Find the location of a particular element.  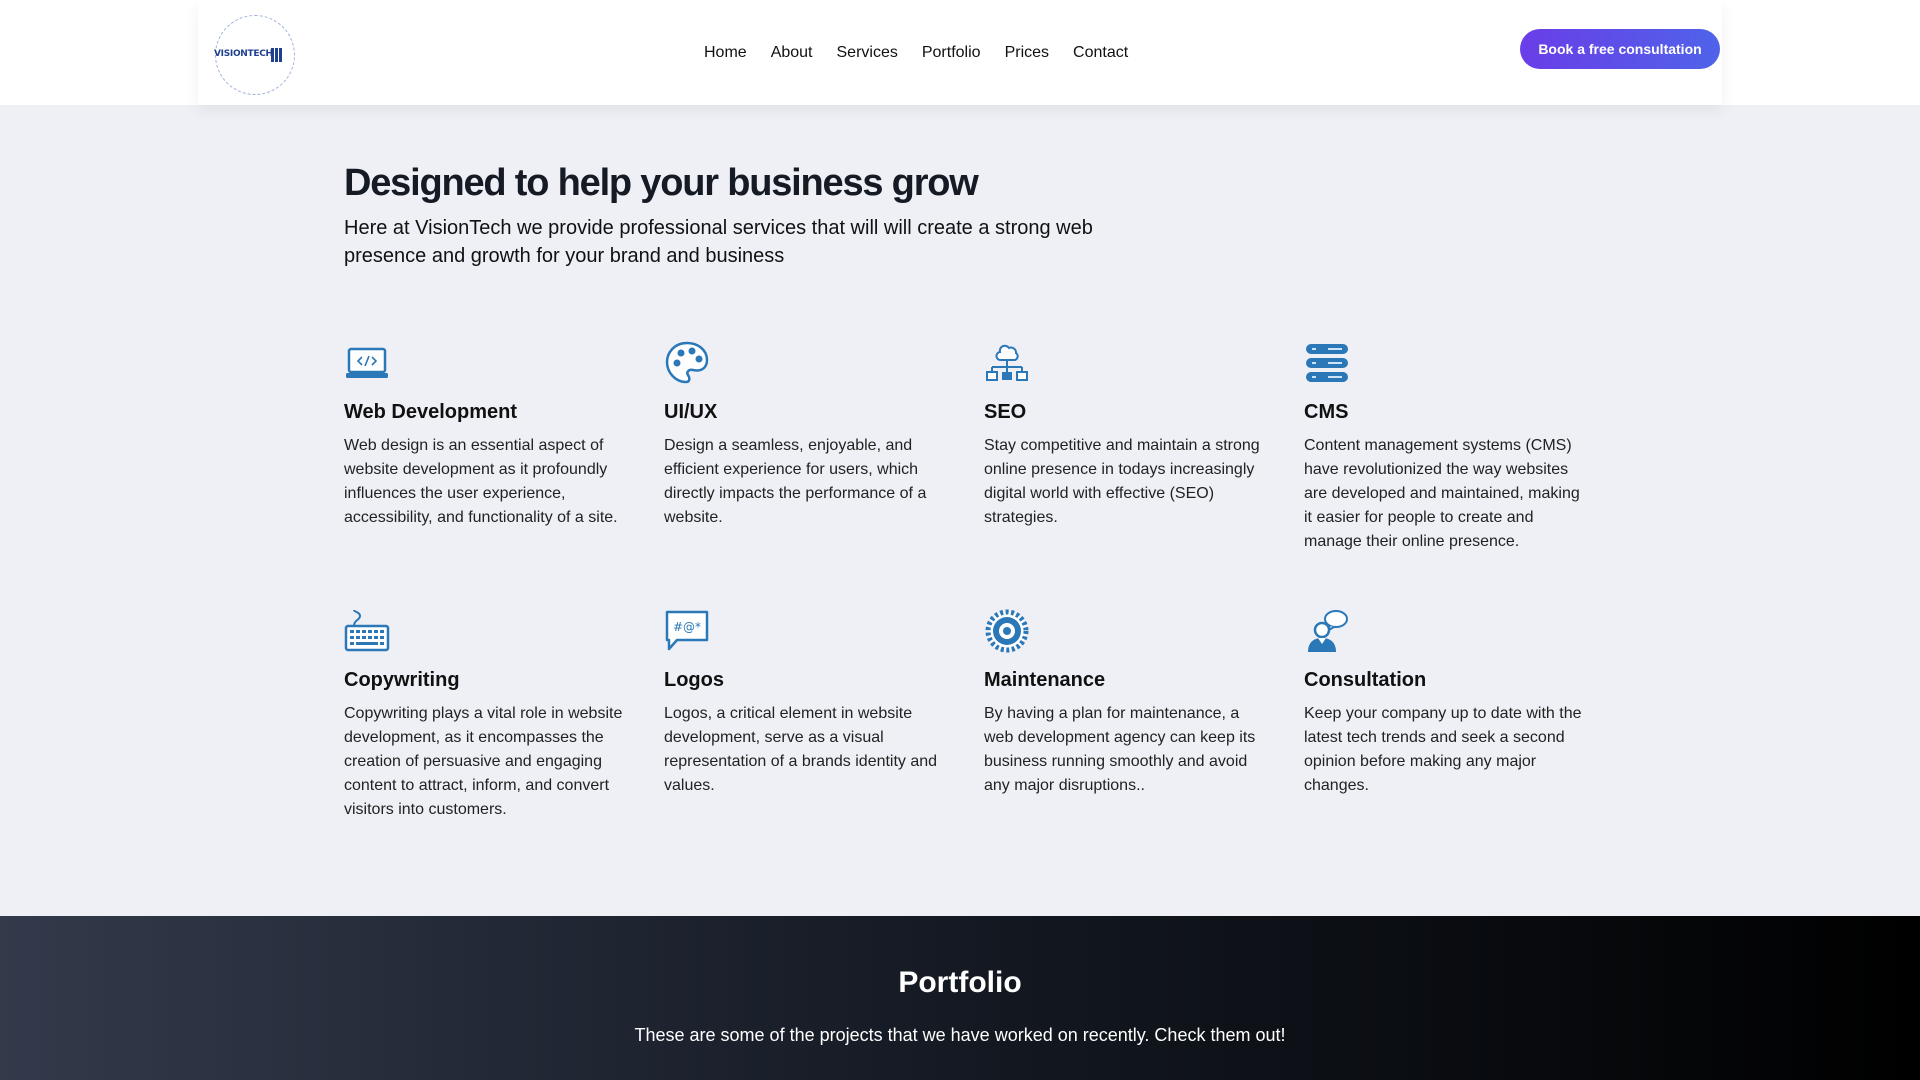

nav-about: About is located at coordinates (792, 53).